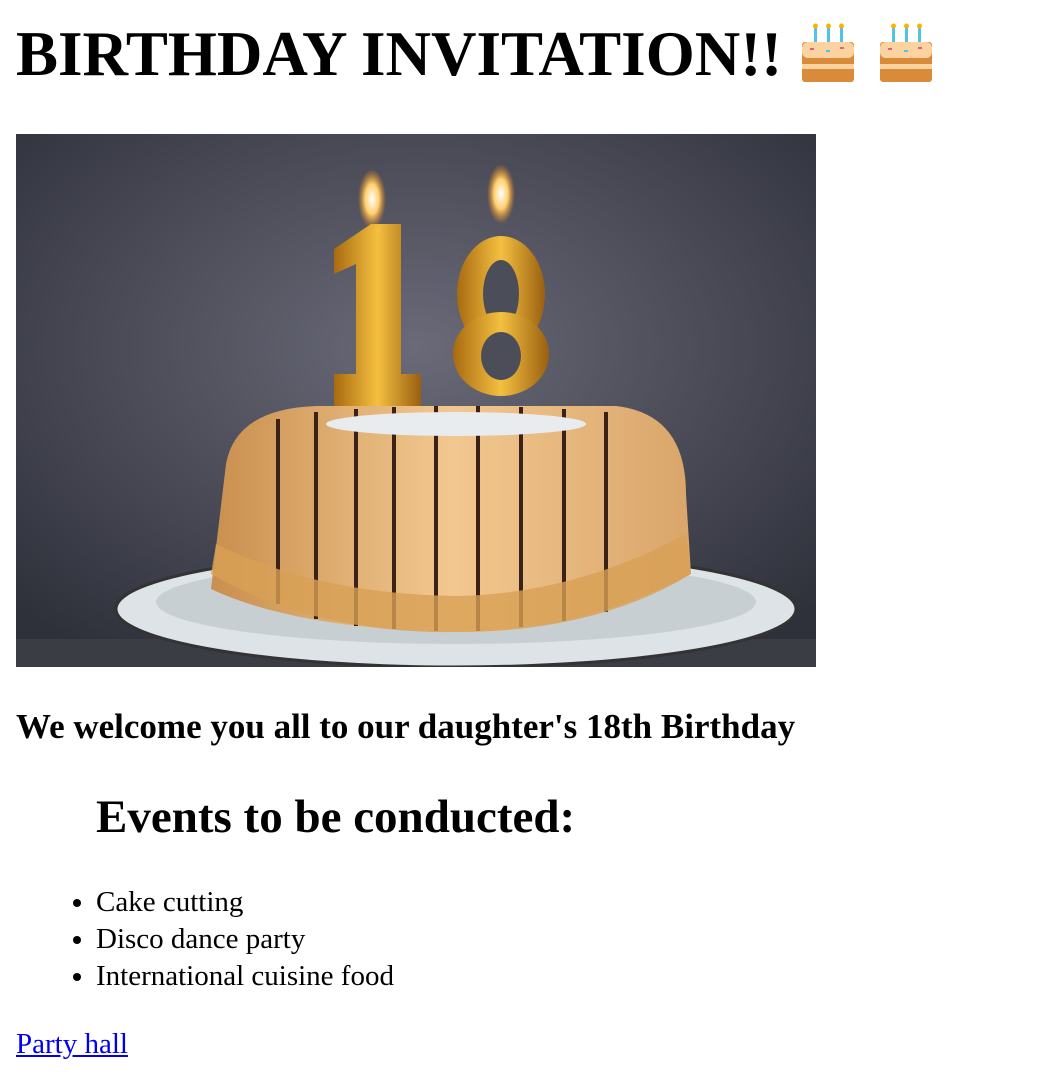 This screenshot has width=1046, height=1072. Describe the element at coordinates (245, 902) in the screenshot. I see `list-item: Cake cutting` at that location.